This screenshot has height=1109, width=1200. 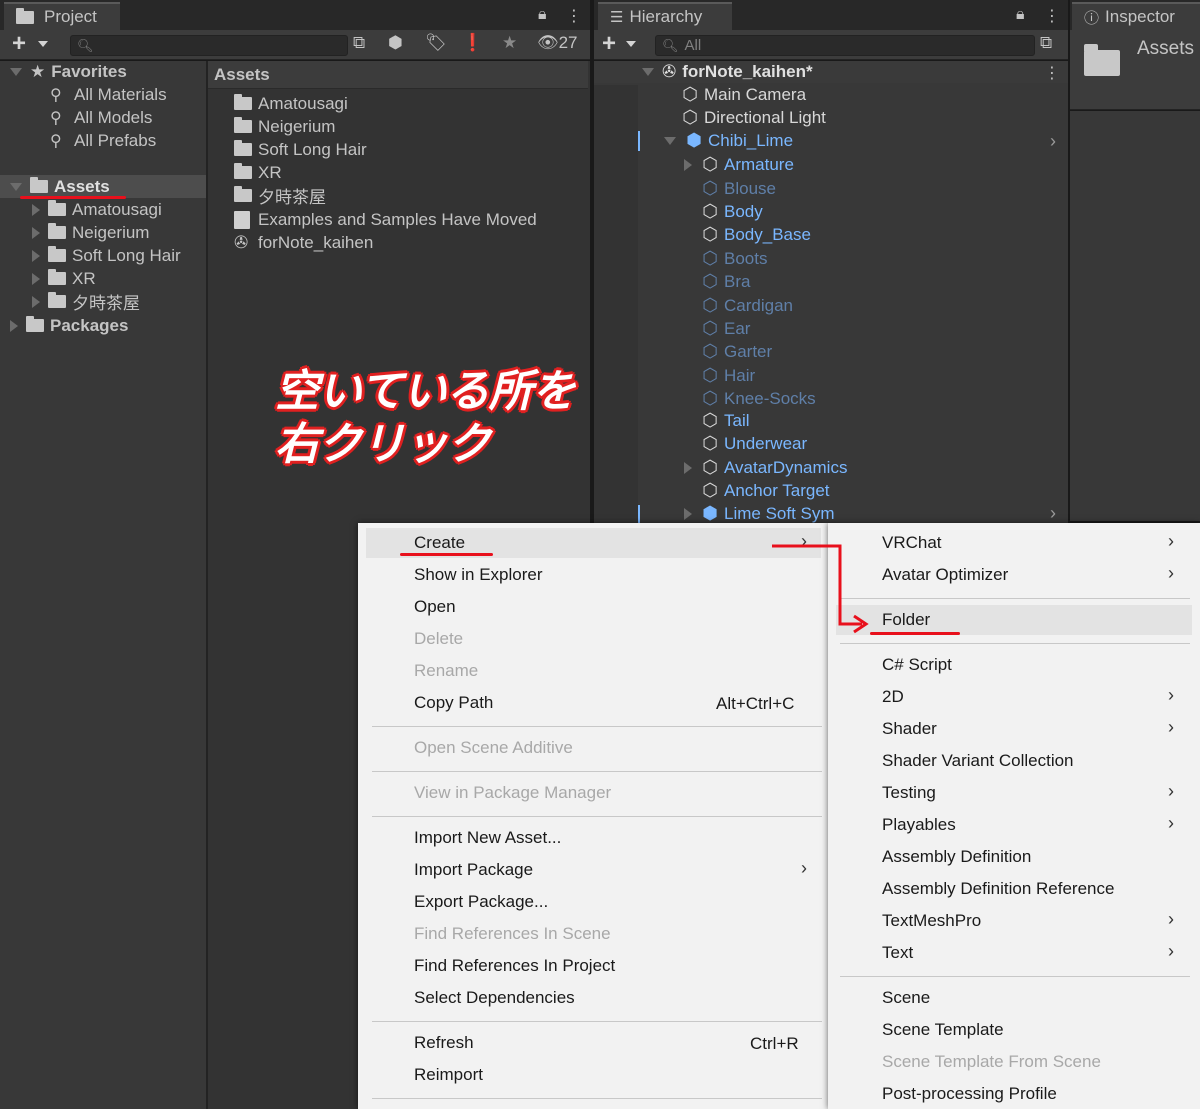 I want to click on submenu-item-csharp-script: C# Script, so click(x=917, y=665).